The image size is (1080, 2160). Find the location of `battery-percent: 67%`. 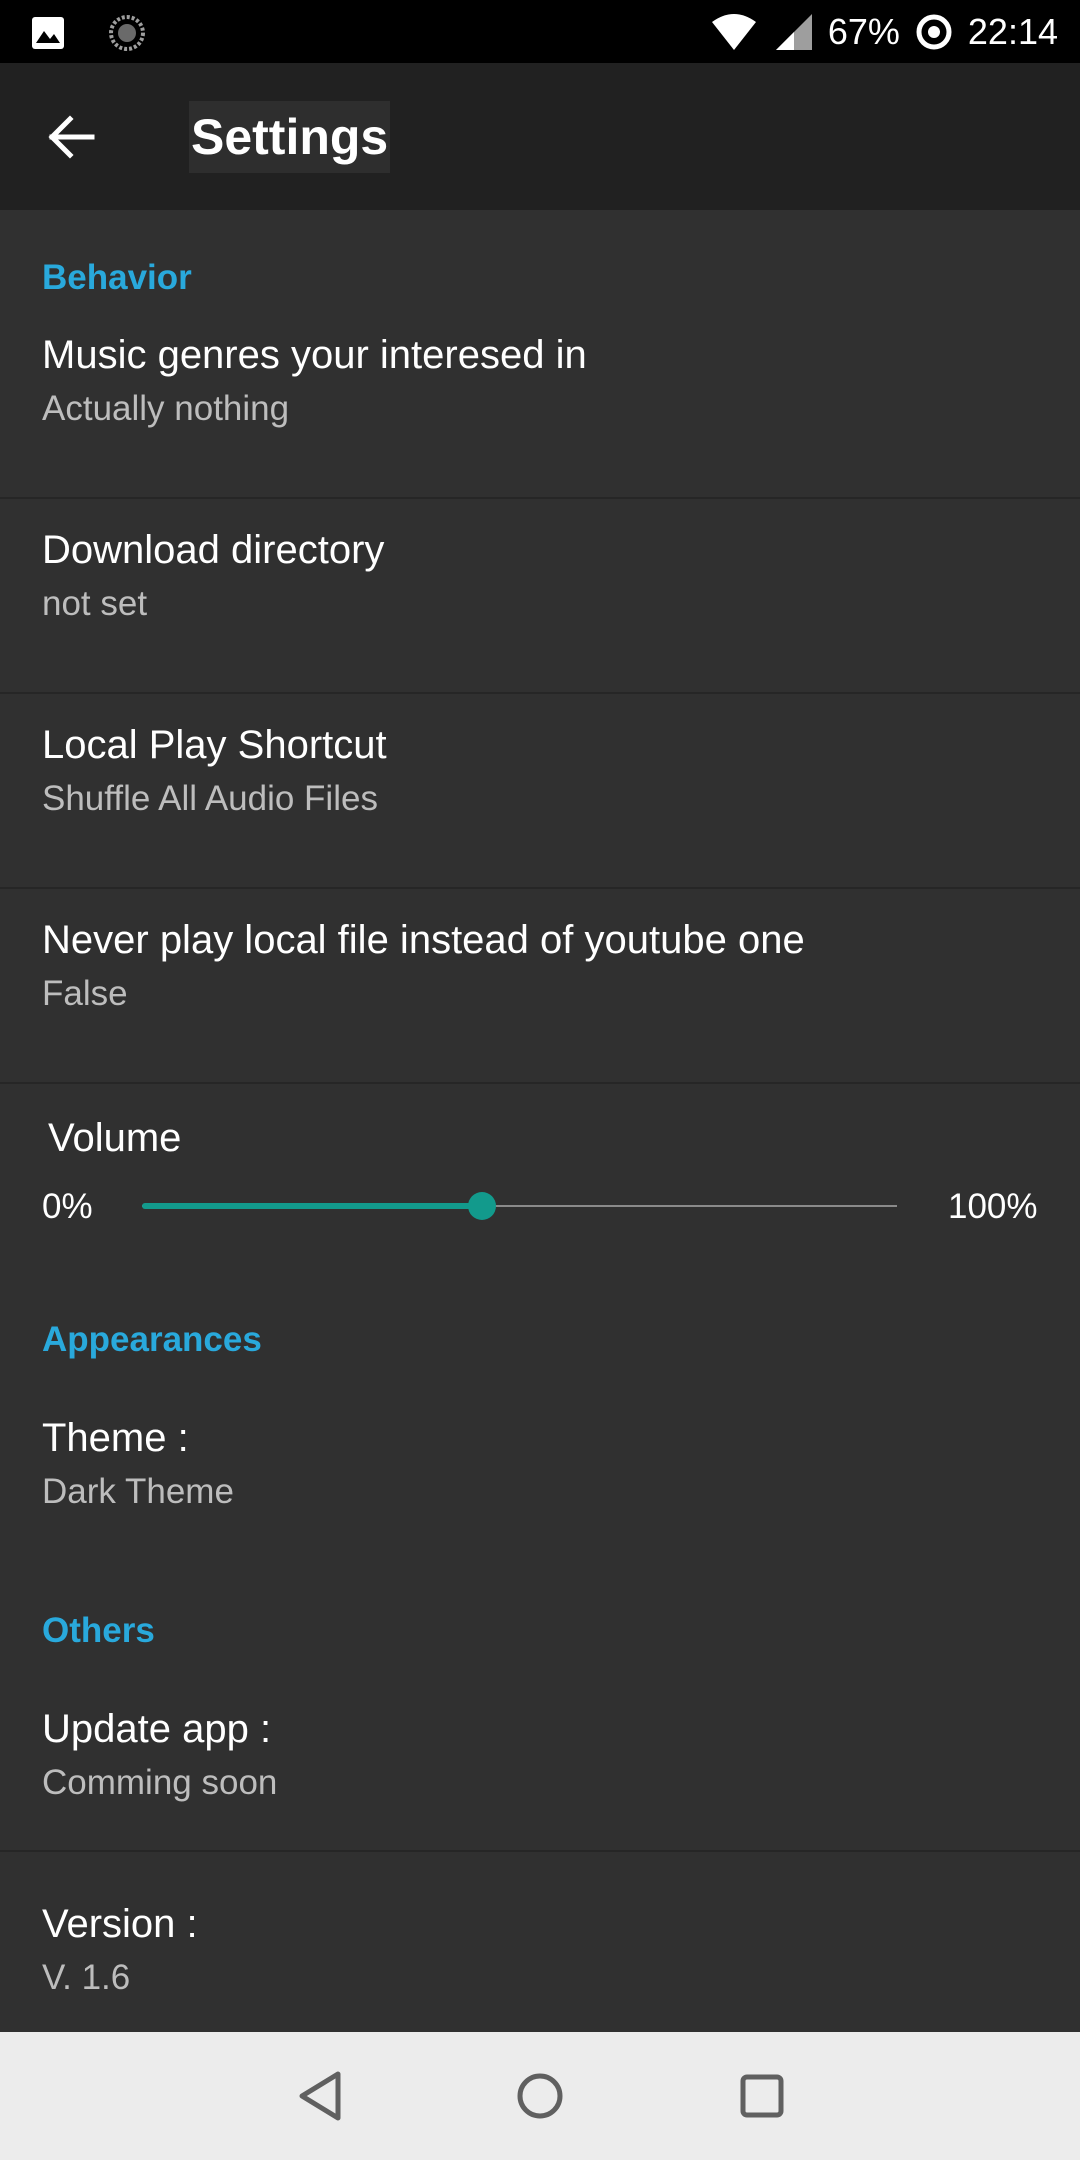

battery-percent: 67% is located at coordinates (863, 31).